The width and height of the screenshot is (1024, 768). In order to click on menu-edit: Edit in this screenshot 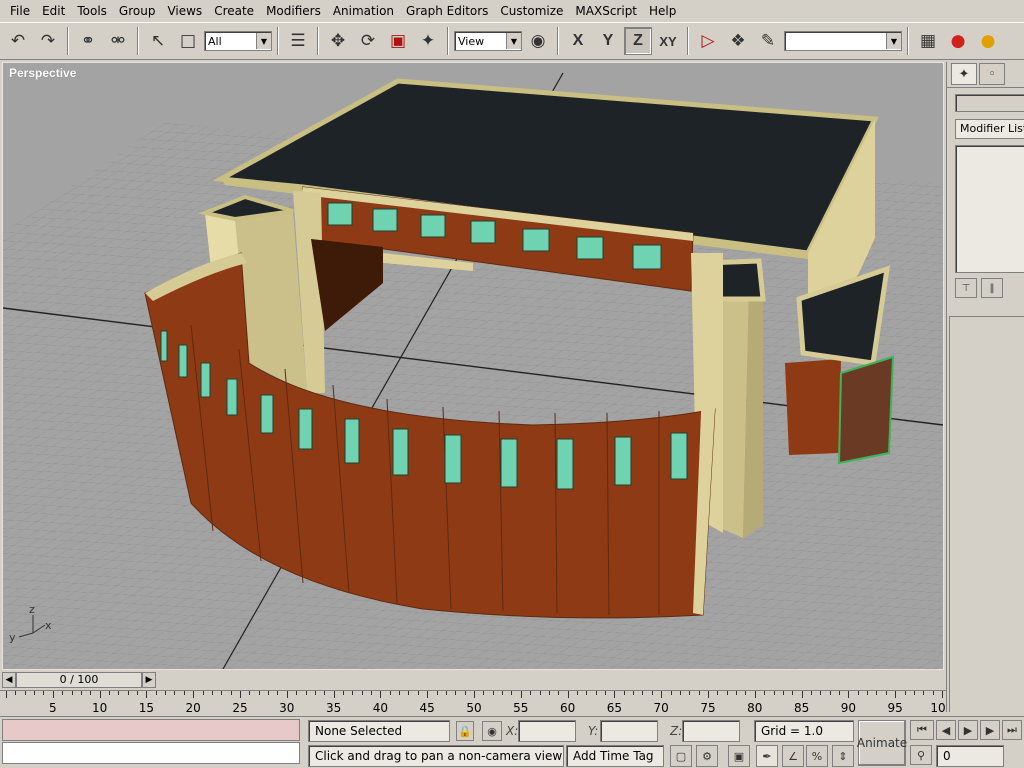, I will do `click(53, 11)`.